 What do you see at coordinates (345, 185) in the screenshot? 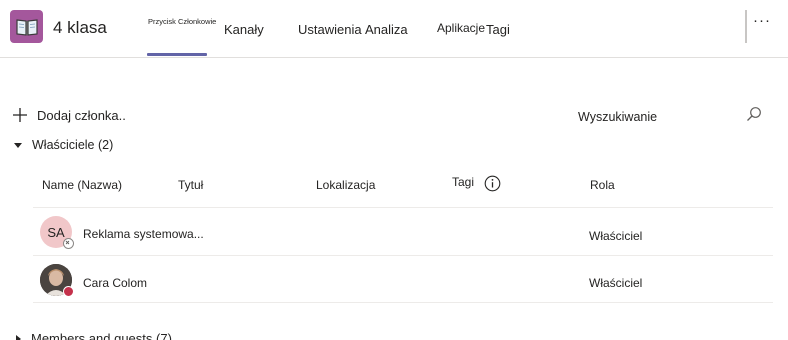
I see `column-header-location: Lokalizacja` at bounding box center [345, 185].